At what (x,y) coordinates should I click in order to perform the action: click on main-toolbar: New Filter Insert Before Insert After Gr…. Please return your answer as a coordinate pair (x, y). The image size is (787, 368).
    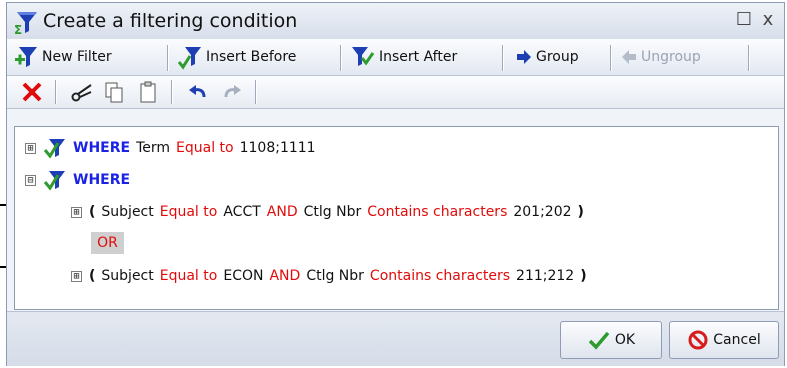
    Looking at the image, I should click on (395, 57).